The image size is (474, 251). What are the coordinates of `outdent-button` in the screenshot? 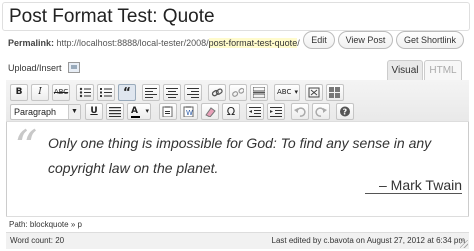 It's located at (255, 111).